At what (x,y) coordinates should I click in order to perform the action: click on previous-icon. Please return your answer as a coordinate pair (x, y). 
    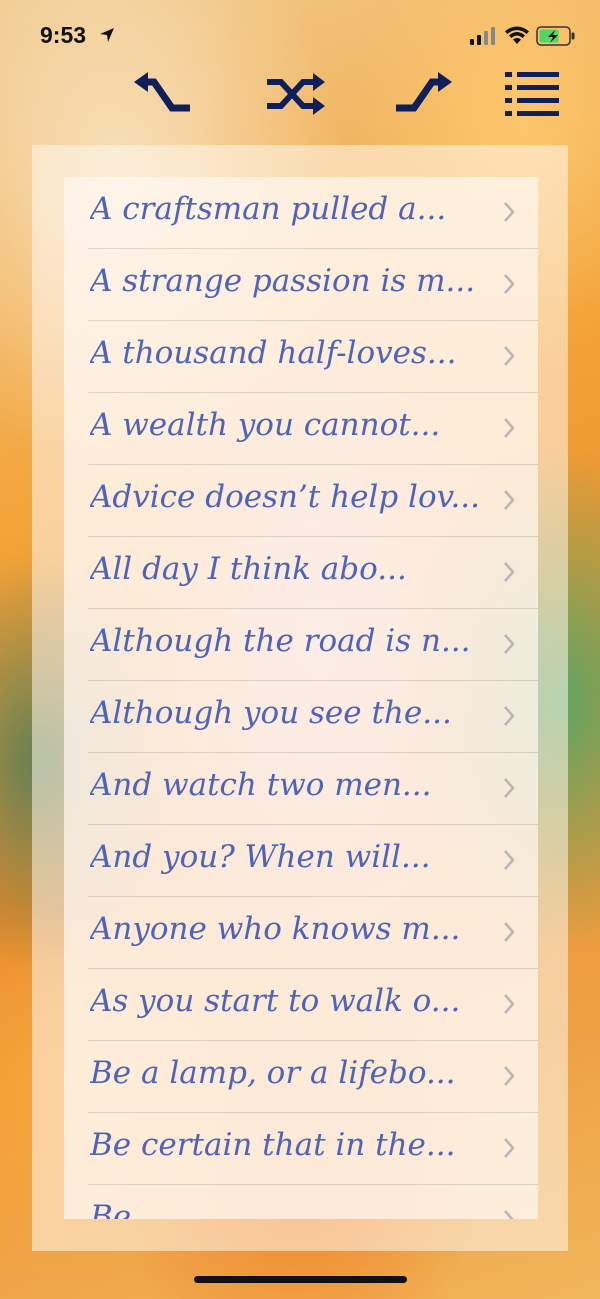
    Looking at the image, I should click on (162, 92).